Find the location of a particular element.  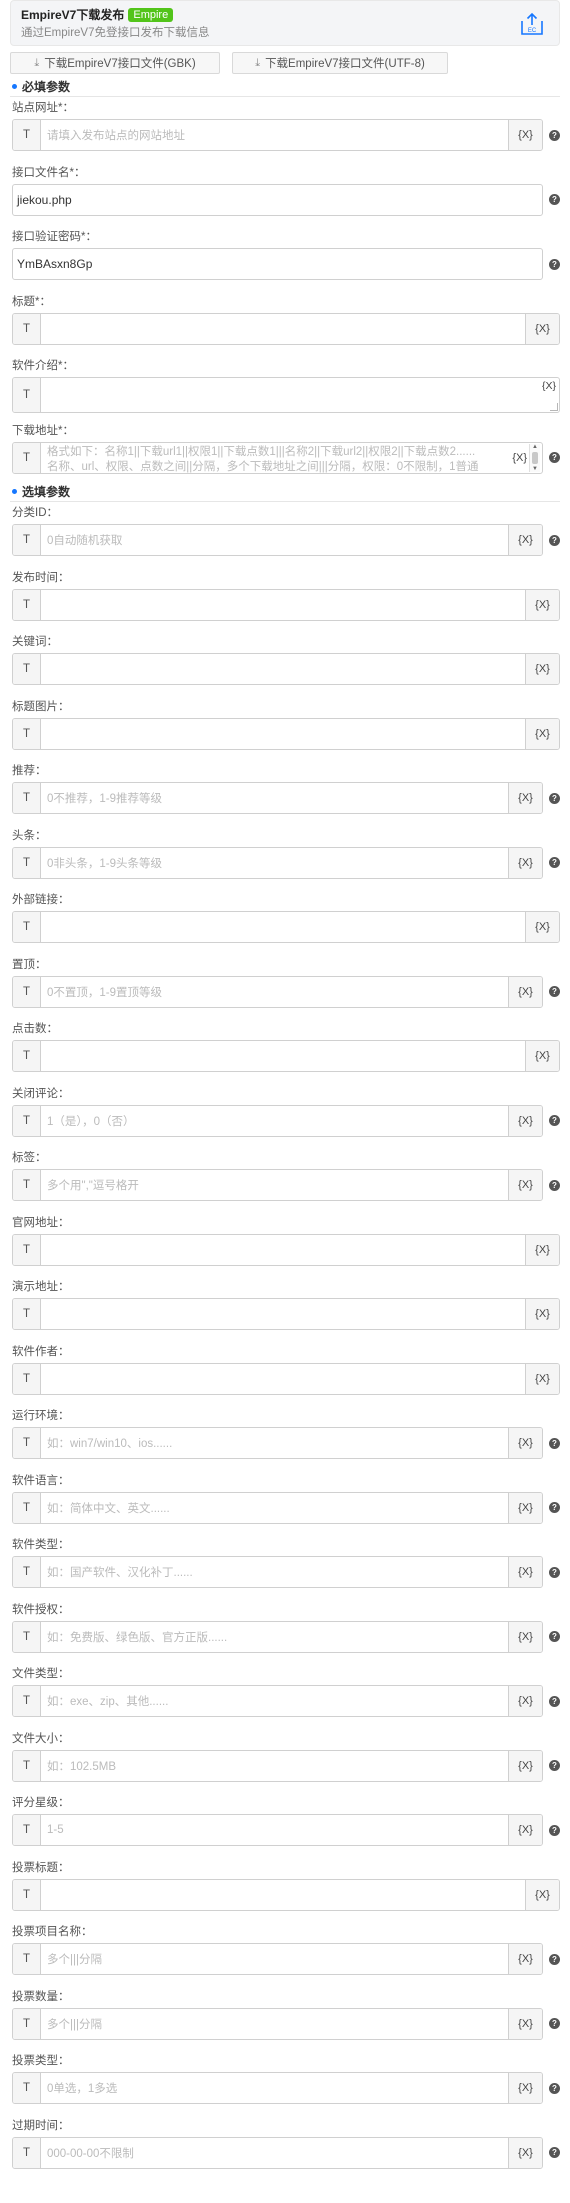

plugin-title: EmpireV7下载发布 Empire is located at coordinates (285, 15).